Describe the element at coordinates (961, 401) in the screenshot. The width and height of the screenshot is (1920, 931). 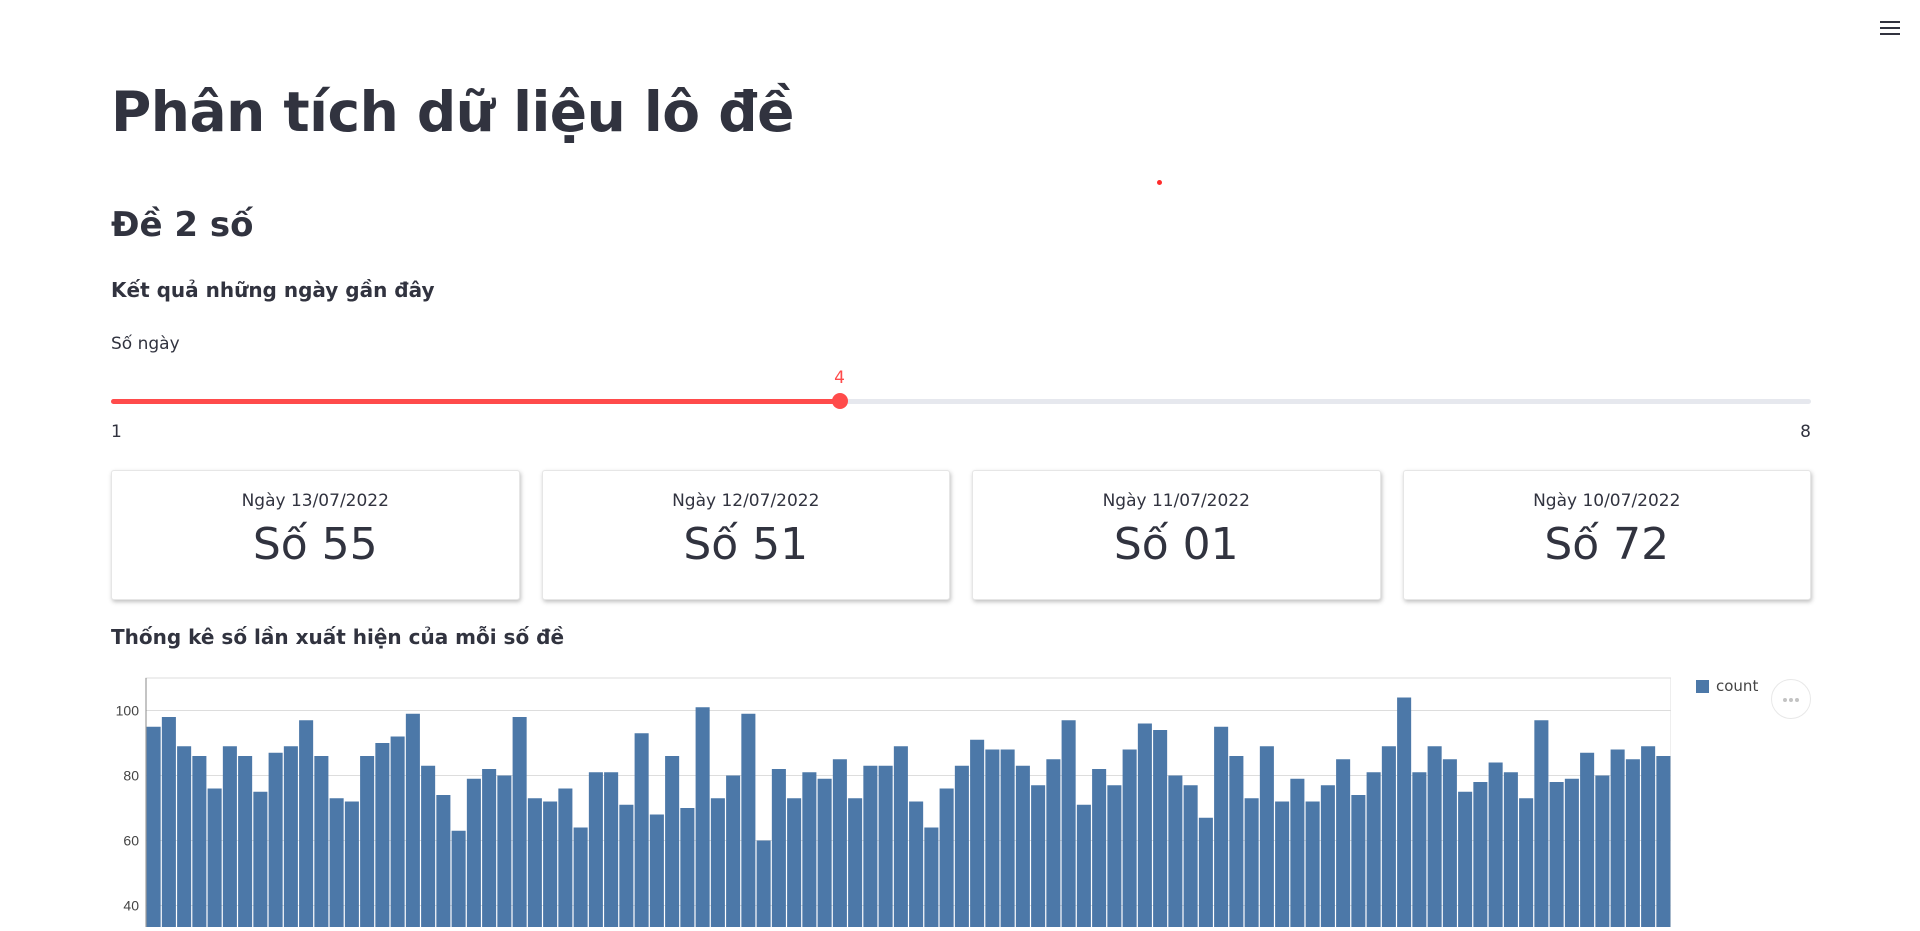
I see `slider-track` at that location.